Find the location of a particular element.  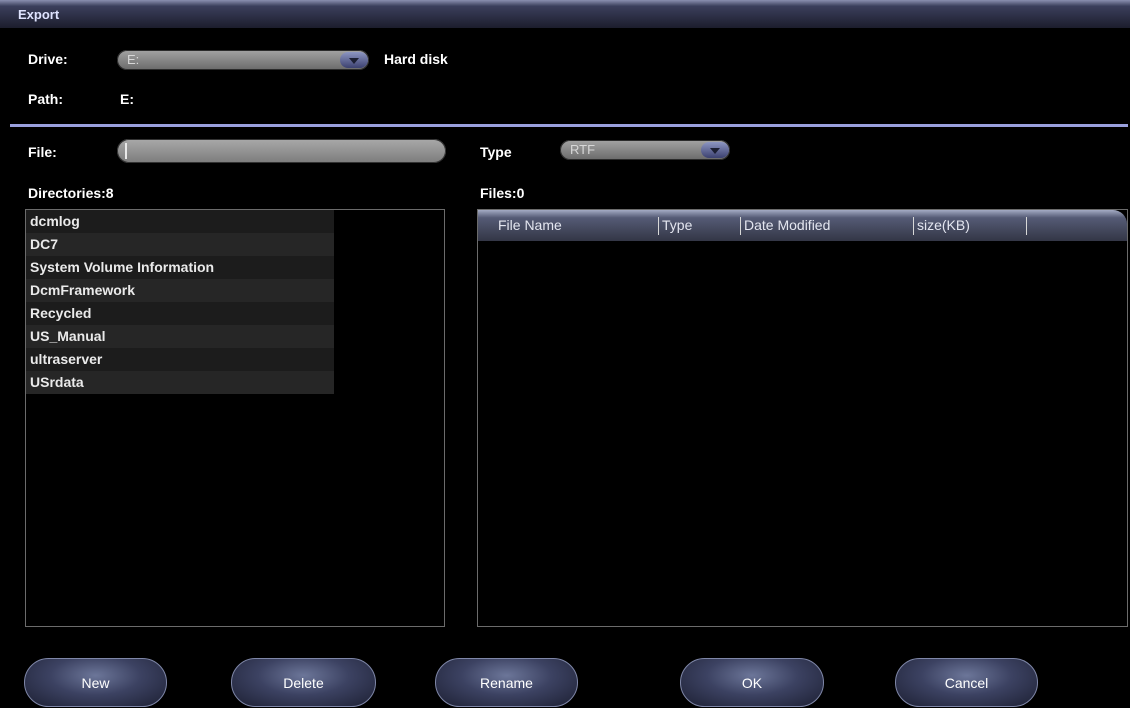

directory-item: DcmFramework is located at coordinates (180, 290).